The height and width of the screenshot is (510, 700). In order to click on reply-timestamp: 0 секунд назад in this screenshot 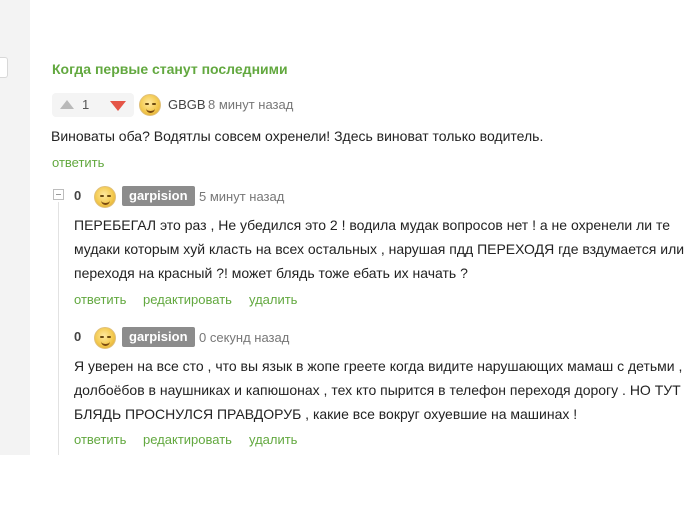, I will do `click(244, 337)`.